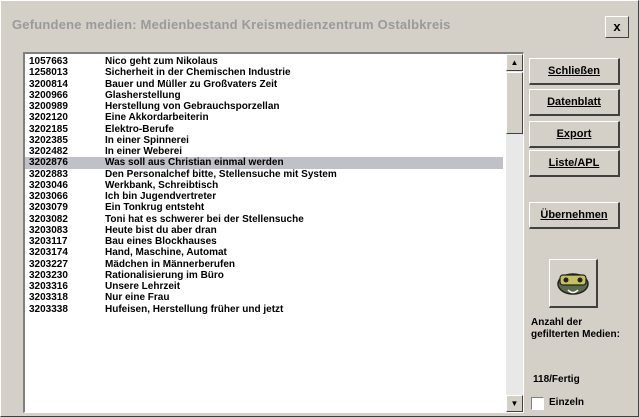  What do you see at coordinates (617, 27) in the screenshot?
I see `close-icon: x` at bounding box center [617, 27].